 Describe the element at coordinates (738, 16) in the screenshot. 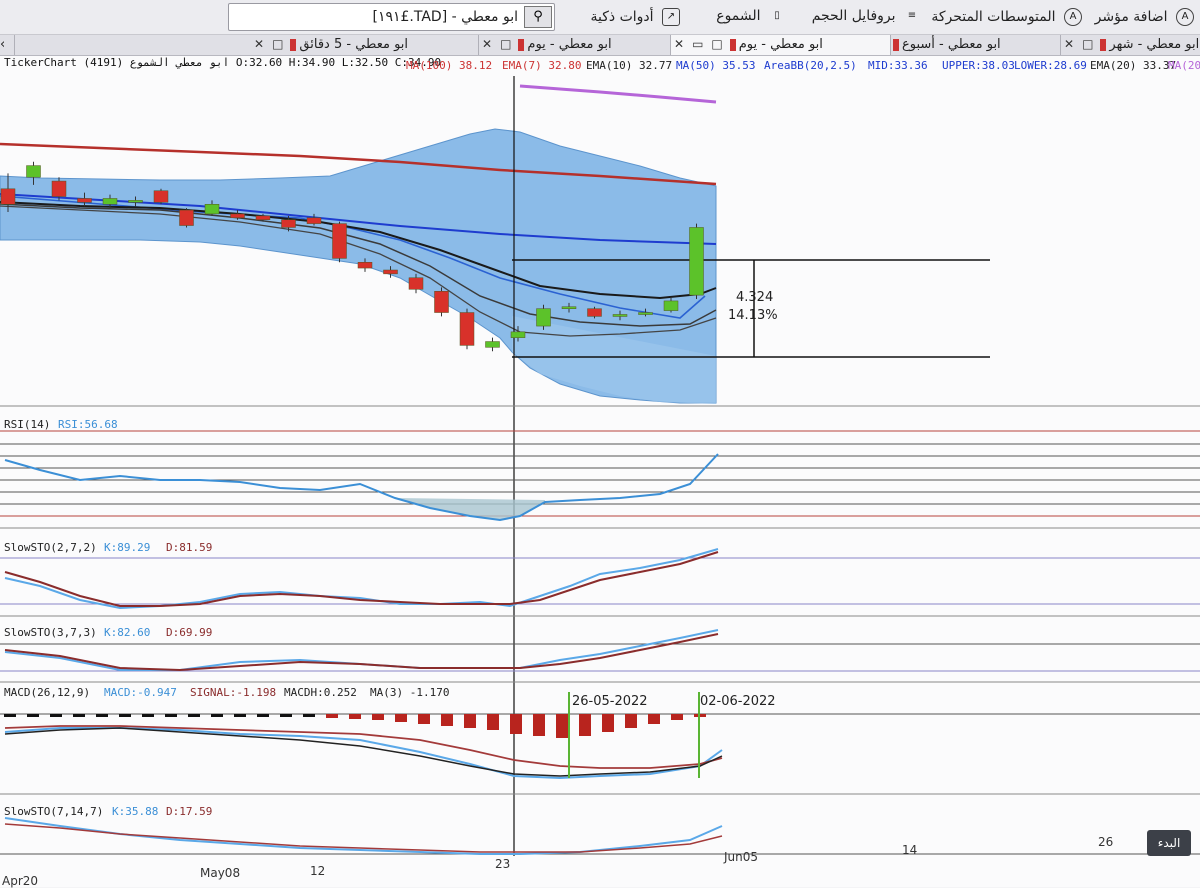

I see `candles-label: الشموع` at that location.